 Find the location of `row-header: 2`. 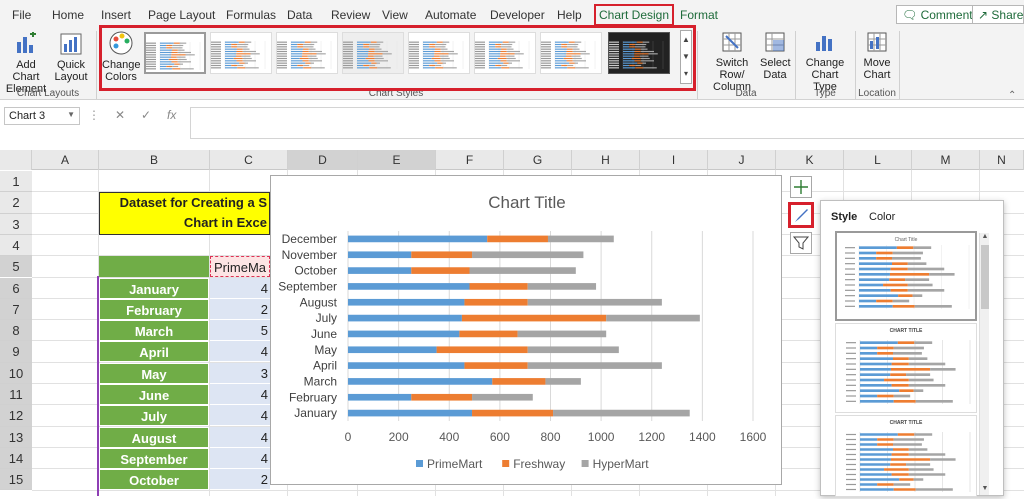

row-header: 2 is located at coordinates (16, 203).